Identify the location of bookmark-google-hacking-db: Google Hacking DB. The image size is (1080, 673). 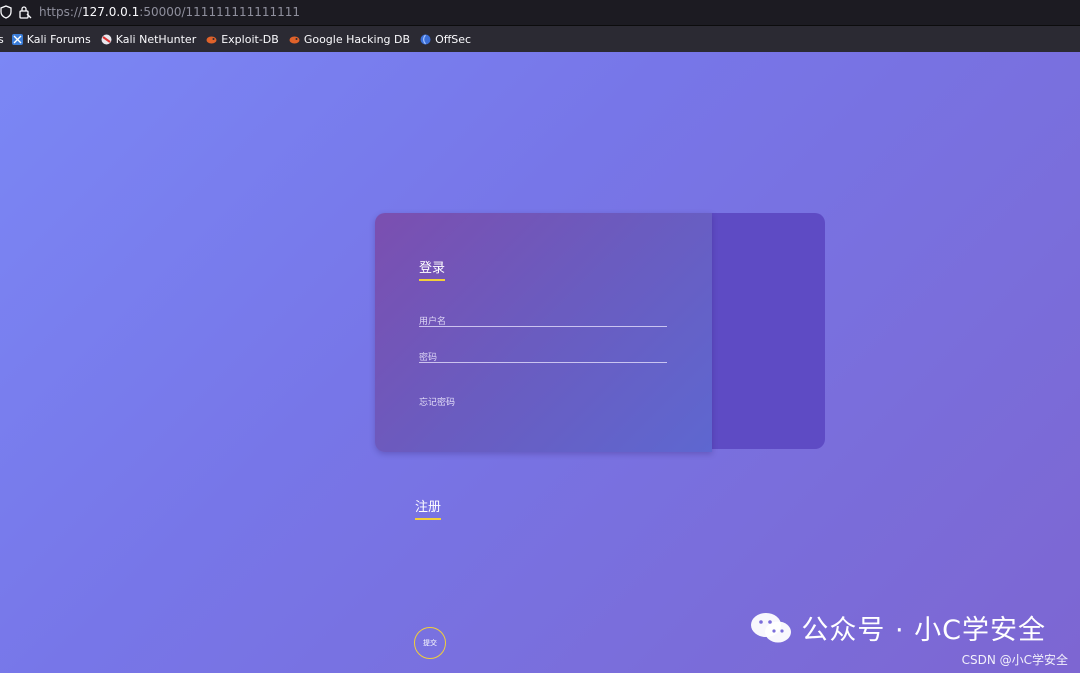
(349, 39).